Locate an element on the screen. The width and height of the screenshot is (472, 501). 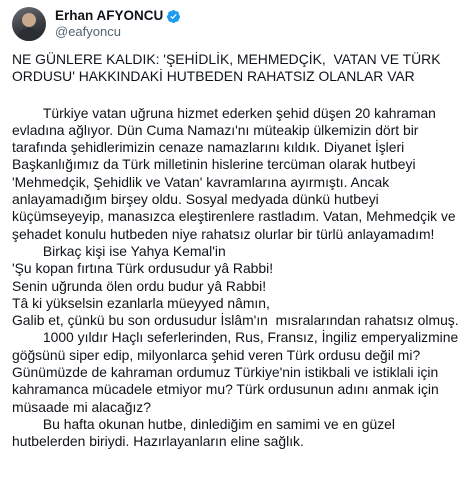
post-header: Erhan AFYONCU @eafyoncu is located at coordinates (96, 24).